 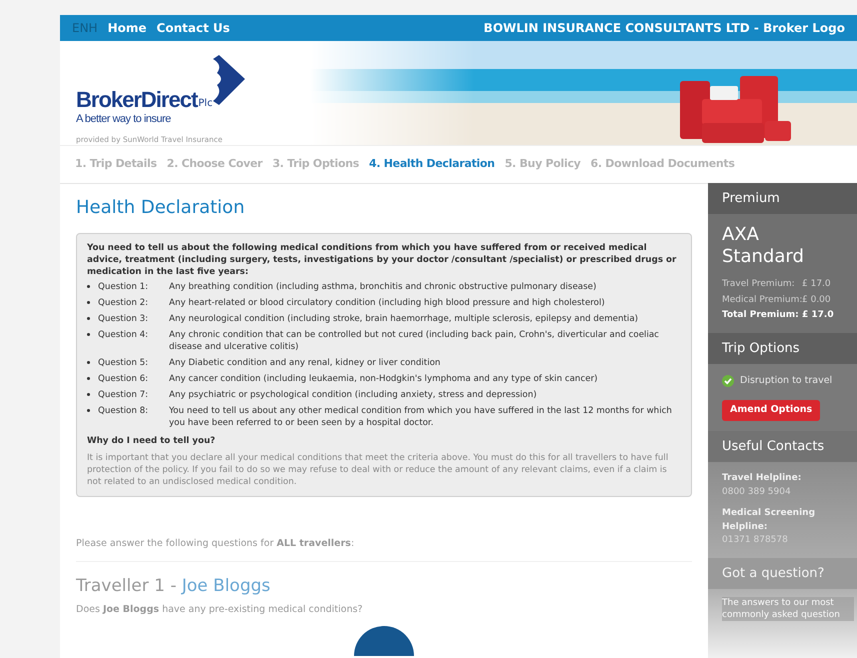 I want to click on nav-link: Home, so click(x=127, y=28).